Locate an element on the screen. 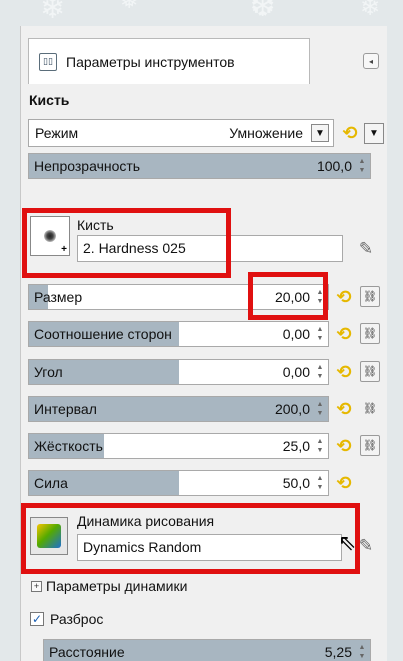 This screenshot has width=403, height=661. size-value: 20,00 is located at coordinates (292, 297).